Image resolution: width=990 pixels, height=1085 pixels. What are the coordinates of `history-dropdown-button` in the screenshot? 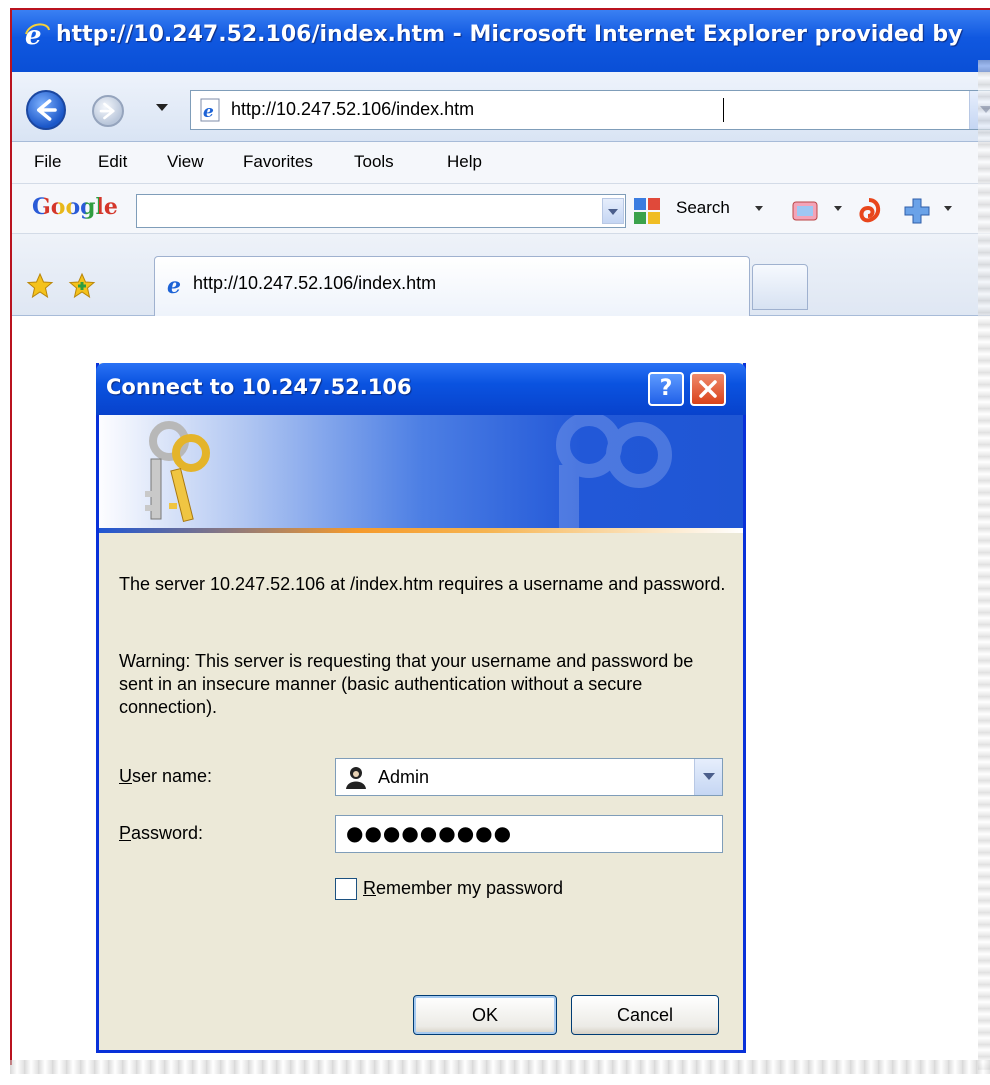 It's located at (162, 107).